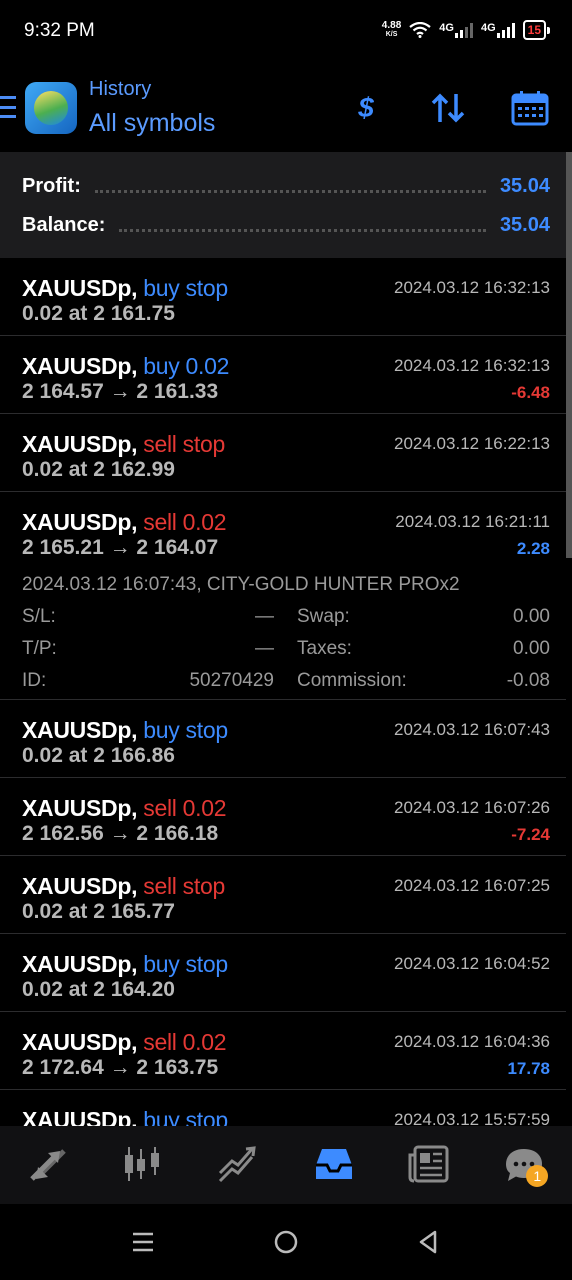 The image size is (572, 1280). I want to click on profit-value: 35.04, so click(524, 185).